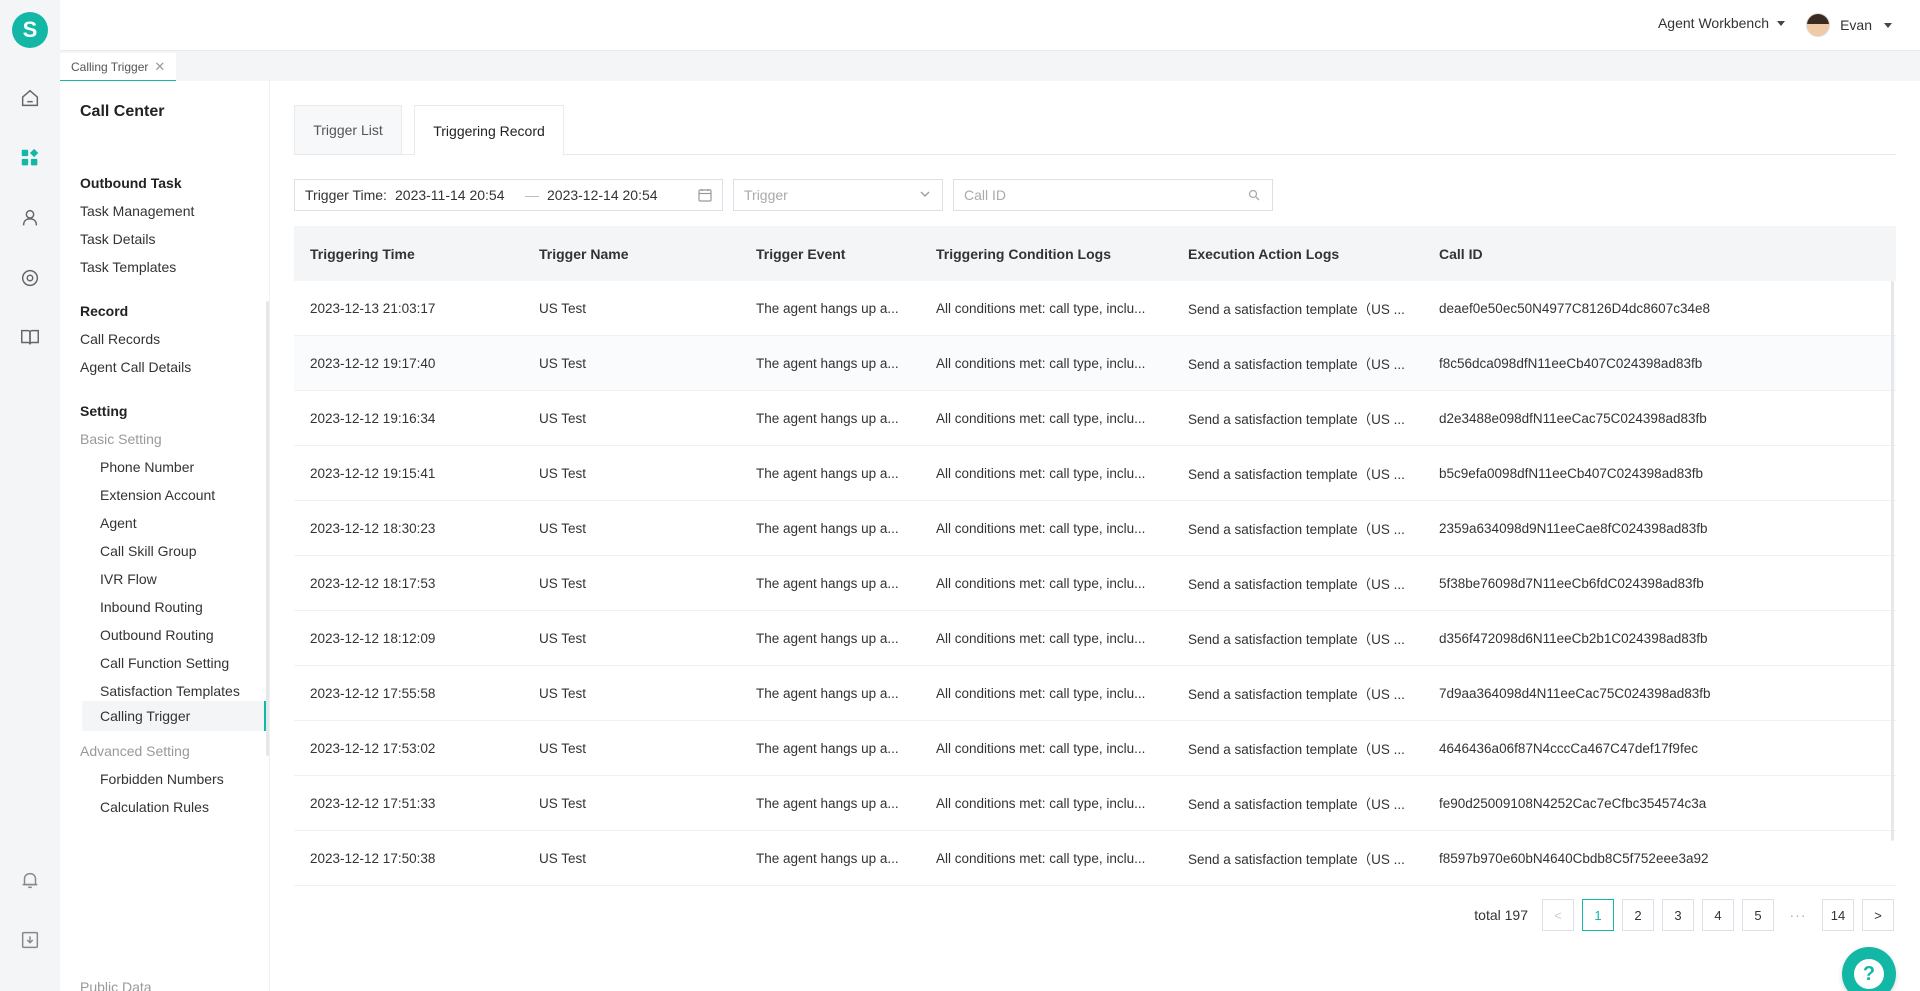 The image size is (1920, 991). I want to click on page-button: 4, so click(1718, 915).